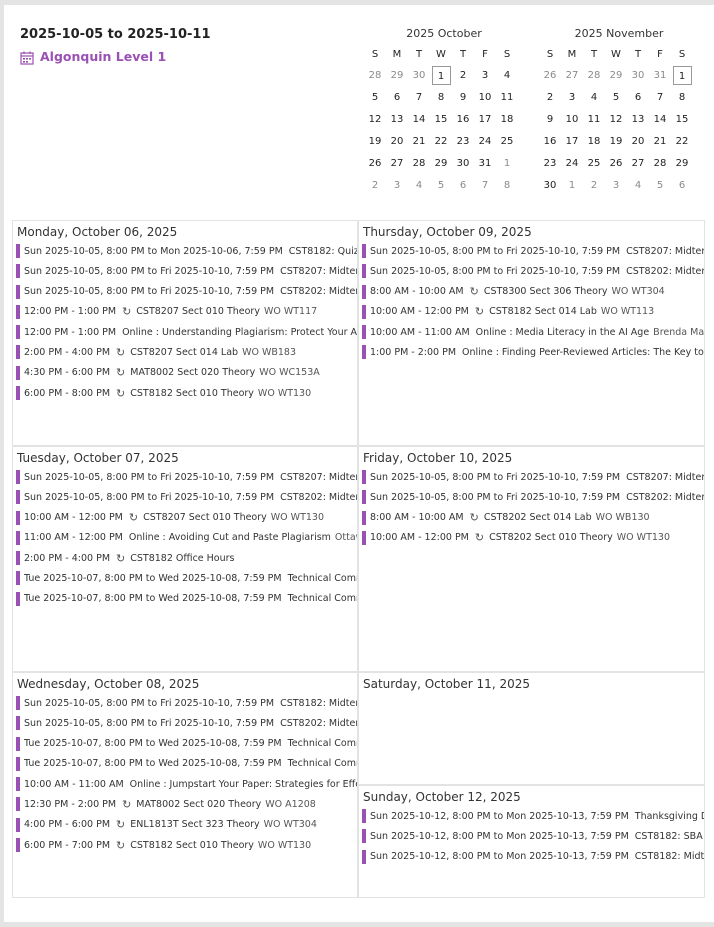 The image size is (714, 927). I want to click on mini-calendar-day: 14, so click(419, 119).